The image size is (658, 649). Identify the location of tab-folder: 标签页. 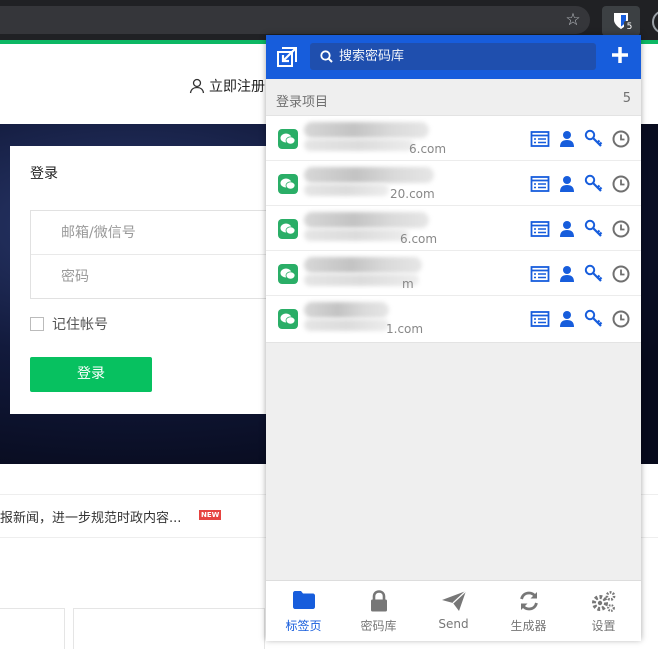
(303, 611).